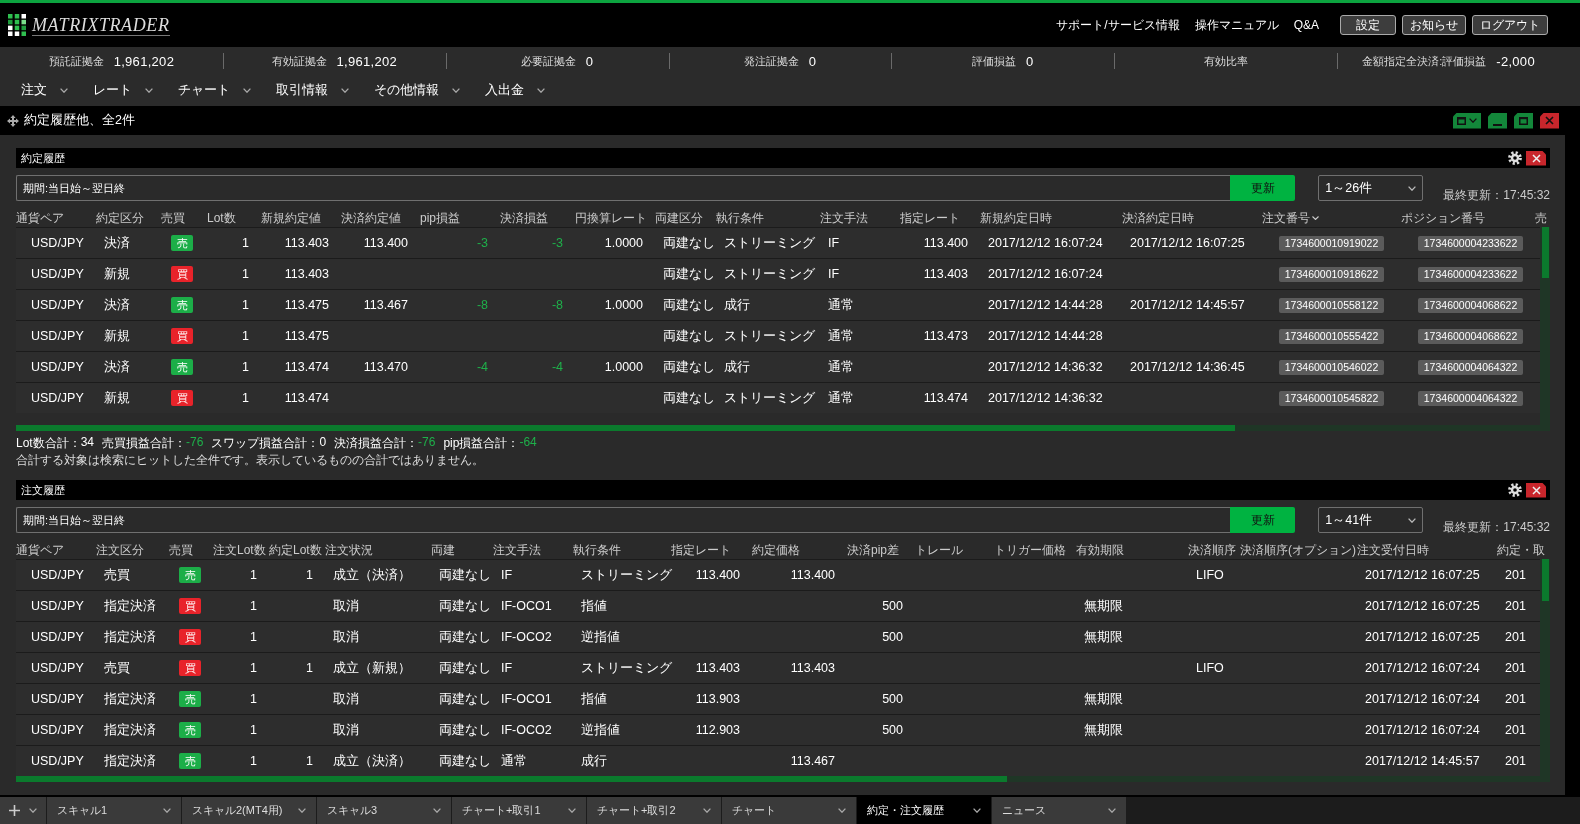  I want to click on tab: チャート+取引1, so click(519, 810).